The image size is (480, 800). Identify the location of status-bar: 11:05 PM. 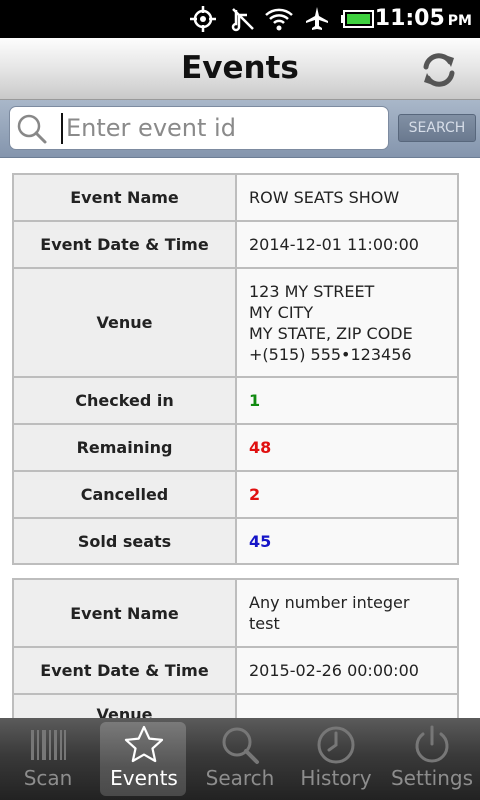
(240, 19).